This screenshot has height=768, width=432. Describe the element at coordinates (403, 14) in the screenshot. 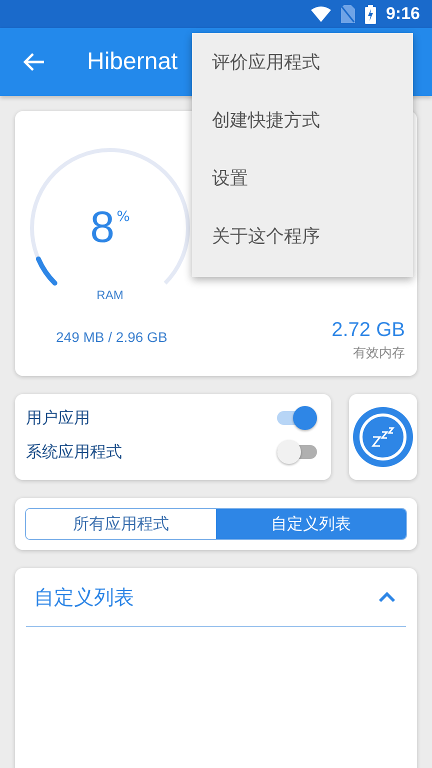

I see `status-time: 9:16` at that location.